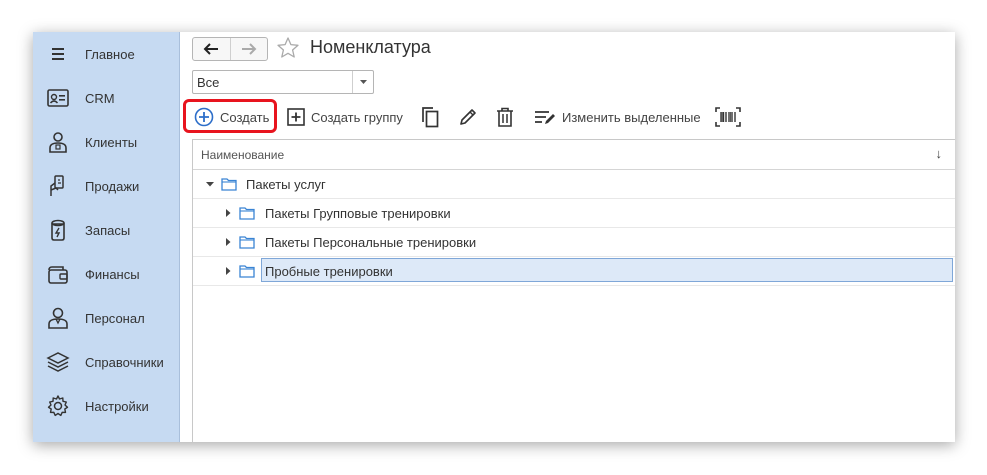 The image size is (987, 475). I want to click on menu-lines-icon, so click(58, 54).